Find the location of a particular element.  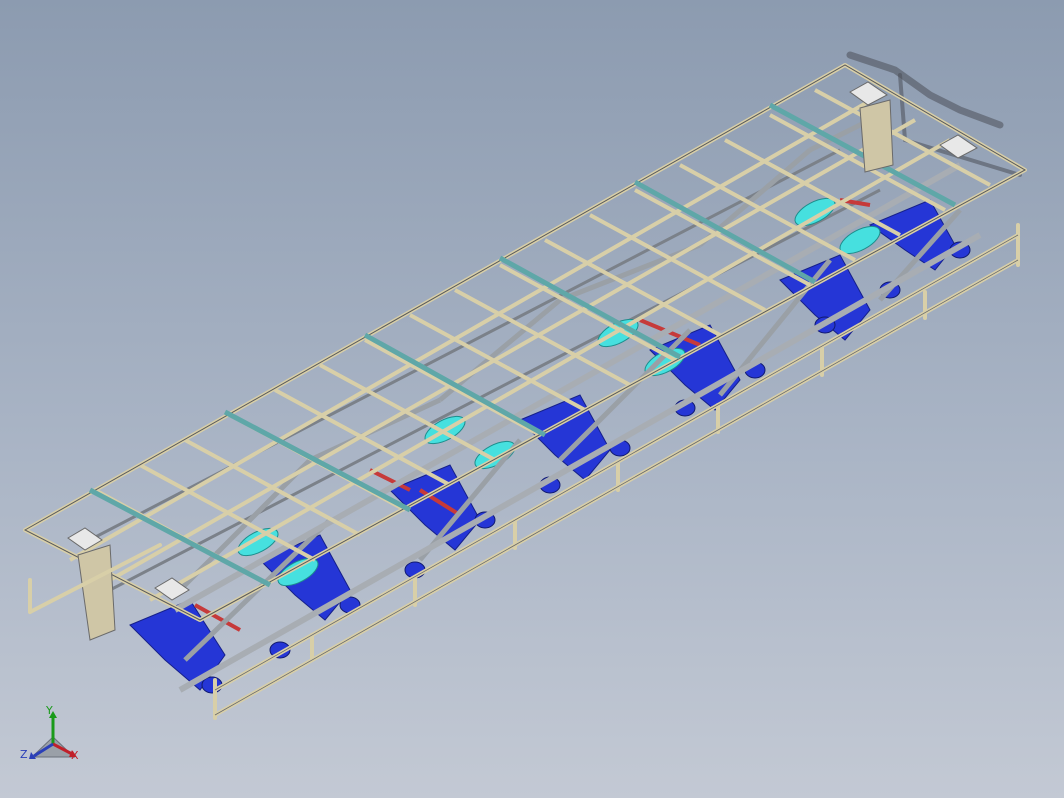

coordinate-triad: Y Z X is located at coordinates (53, 737).